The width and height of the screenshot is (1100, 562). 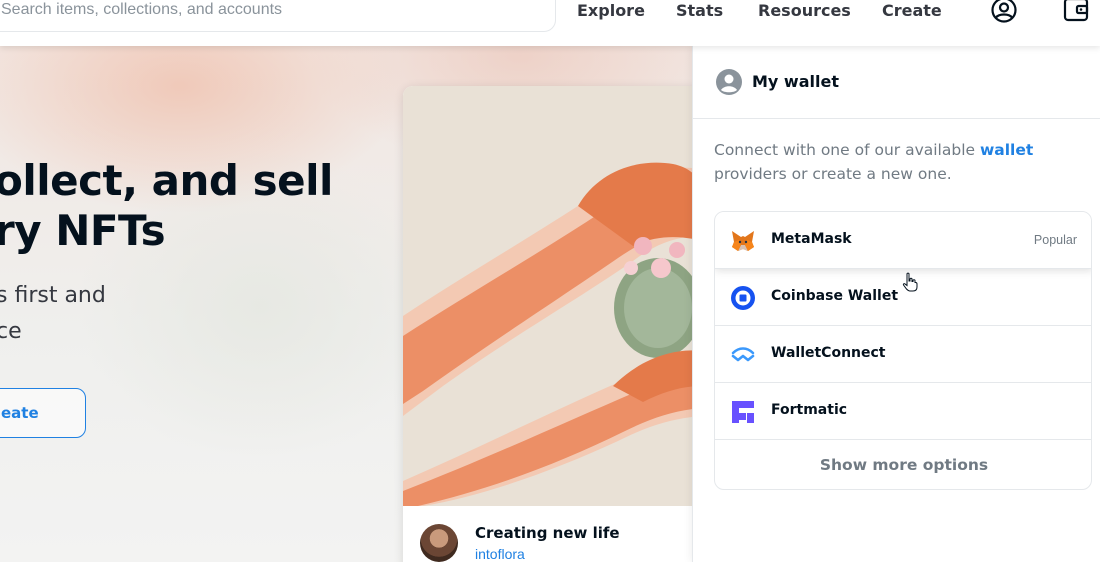 I want to click on wallet-icon, so click(x=1076, y=12).